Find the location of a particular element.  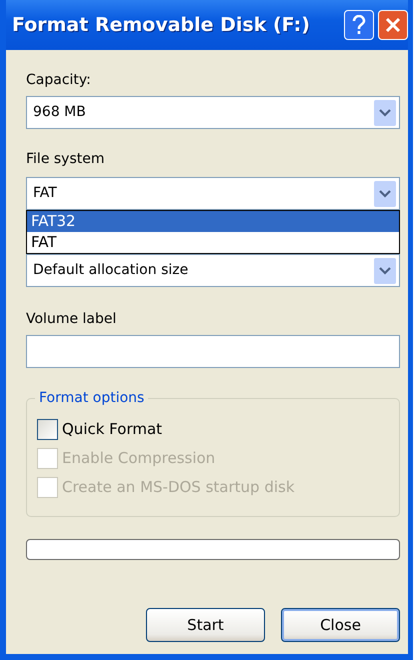

help-button is located at coordinates (359, 25).